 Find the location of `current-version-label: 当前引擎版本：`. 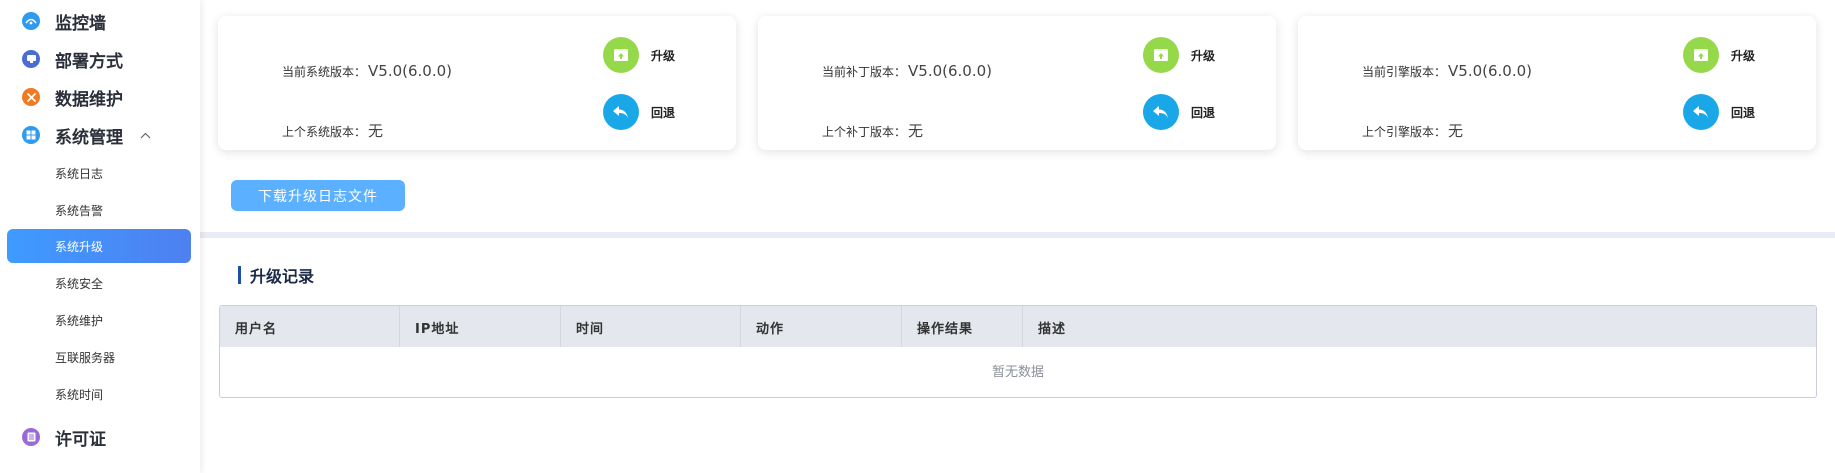

current-version-label: 当前引擎版本： is located at coordinates (1404, 72).